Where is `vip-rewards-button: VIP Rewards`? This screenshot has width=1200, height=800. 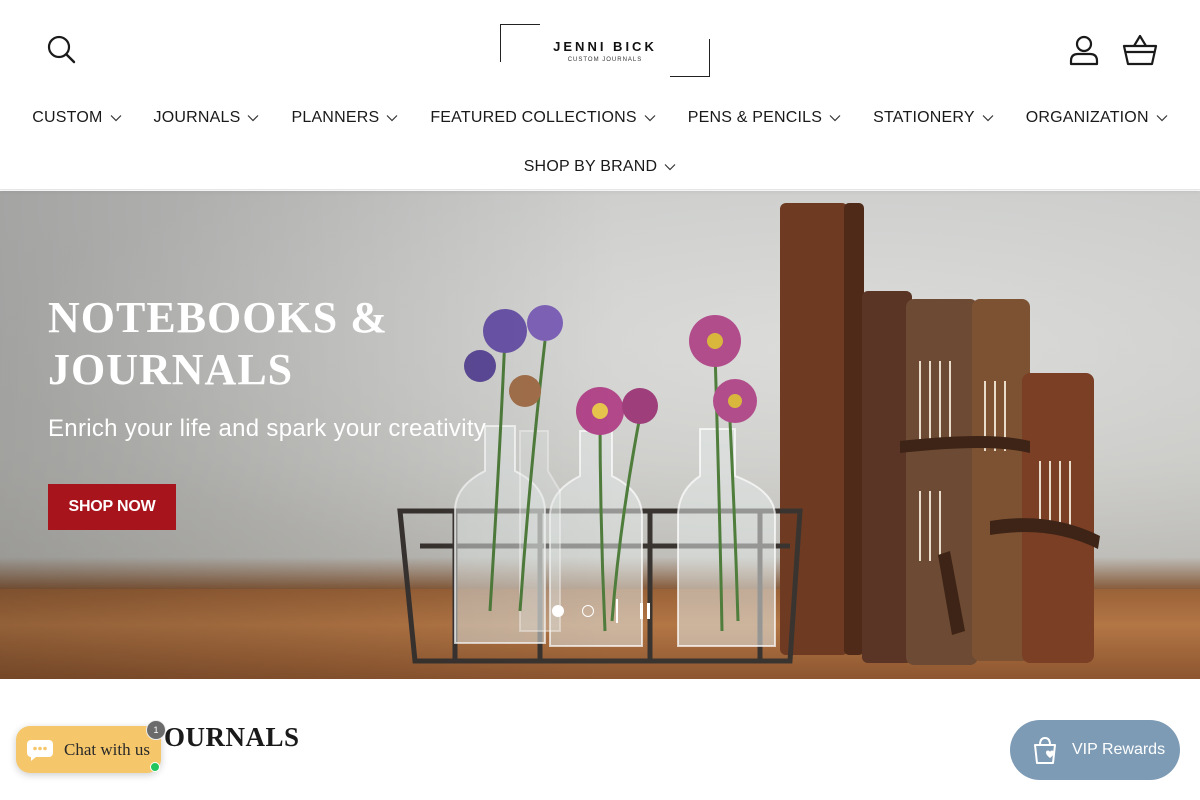 vip-rewards-button: VIP Rewards is located at coordinates (1095, 750).